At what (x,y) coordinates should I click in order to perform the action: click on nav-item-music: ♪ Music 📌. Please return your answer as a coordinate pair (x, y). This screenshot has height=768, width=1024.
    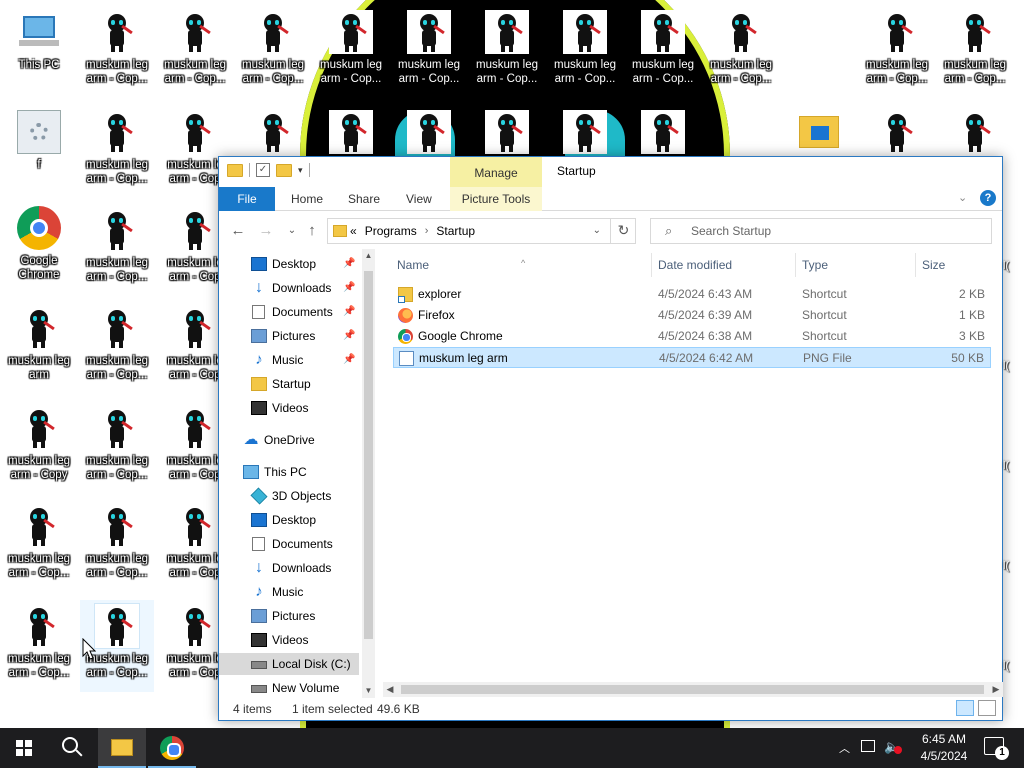
    Looking at the image, I should click on (289, 360).